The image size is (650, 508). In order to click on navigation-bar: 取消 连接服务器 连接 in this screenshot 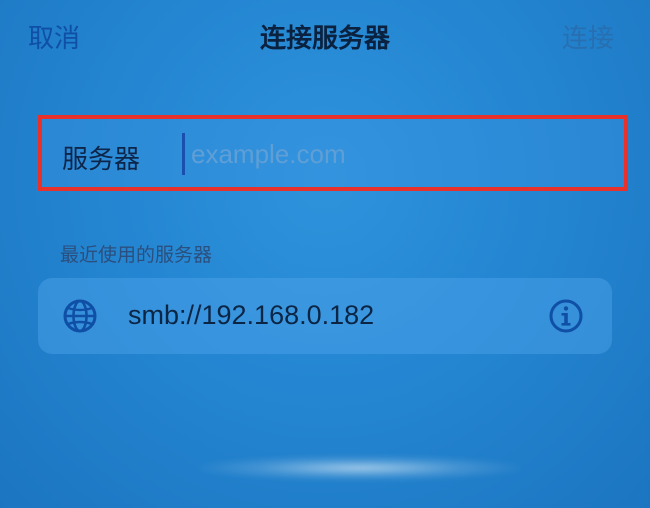, I will do `click(325, 35)`.